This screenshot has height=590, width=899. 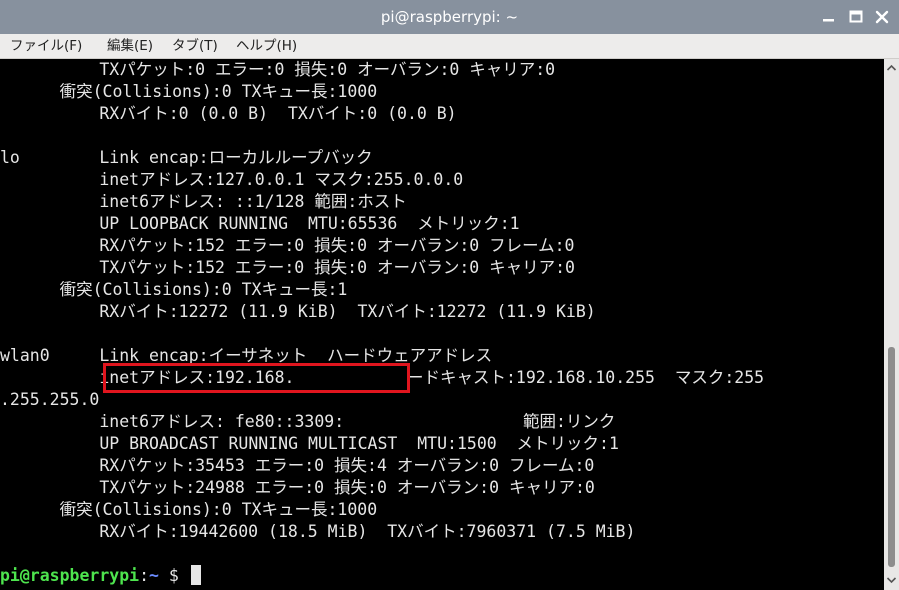 I want to click on terminal-line: inet6アドレス: fe80::3309: 範囲:リンク, so click(x=308, y=421).